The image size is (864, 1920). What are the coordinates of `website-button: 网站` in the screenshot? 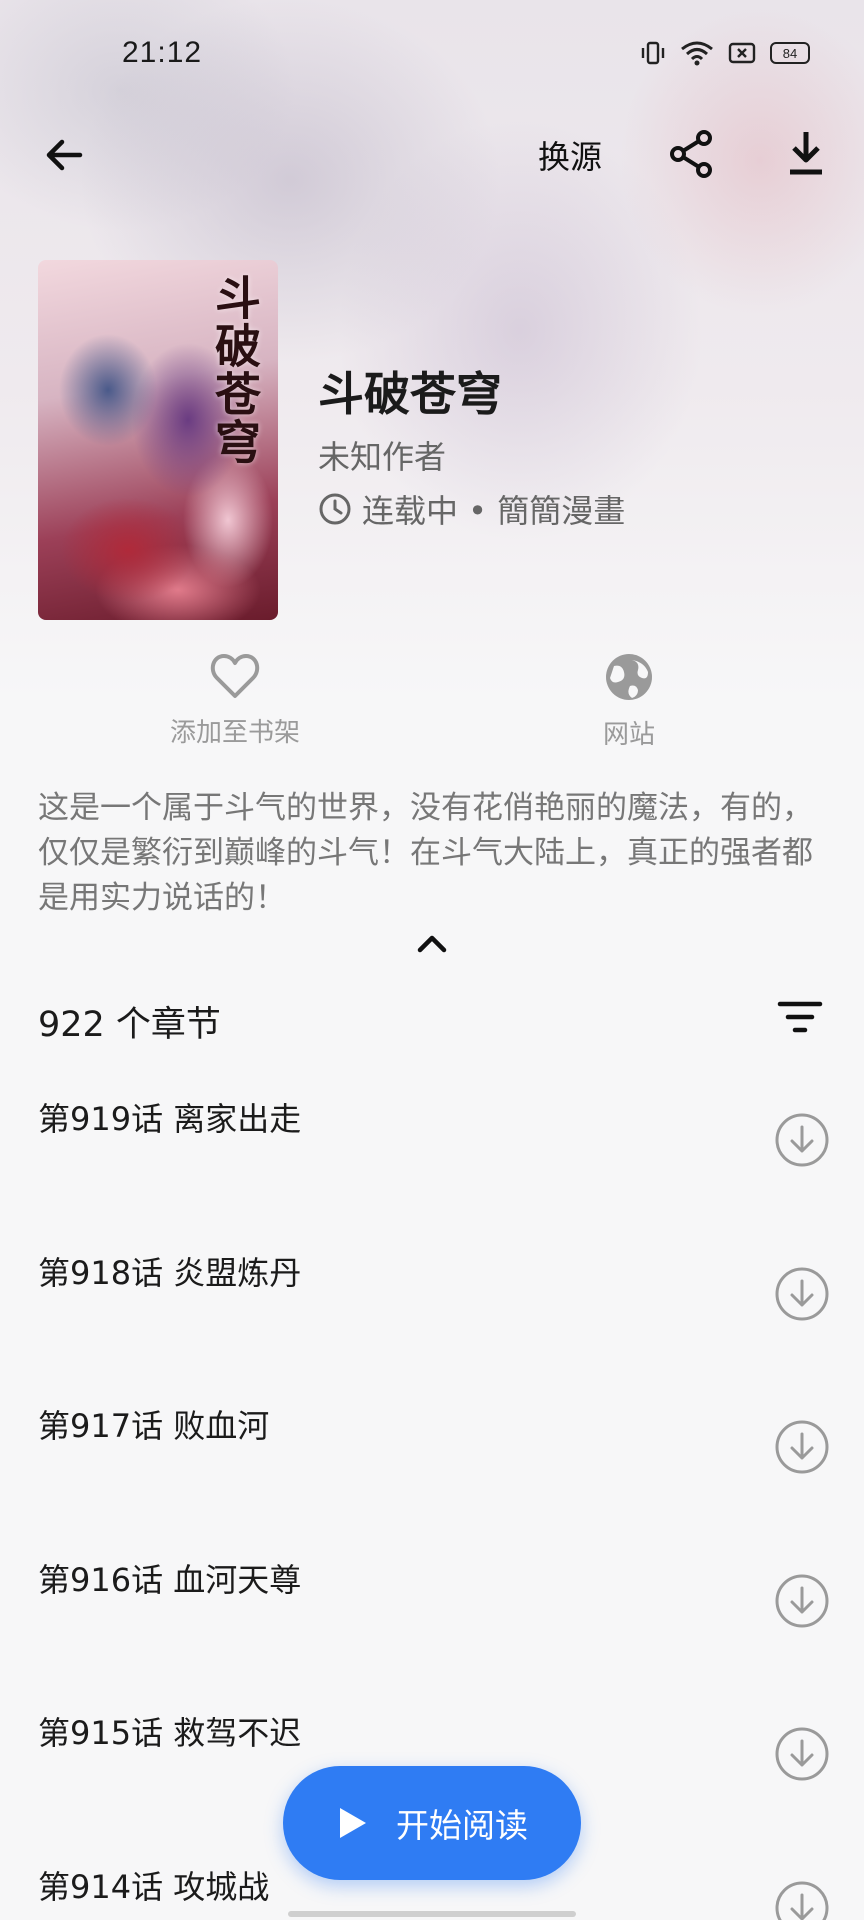 It's located at (629, 701).